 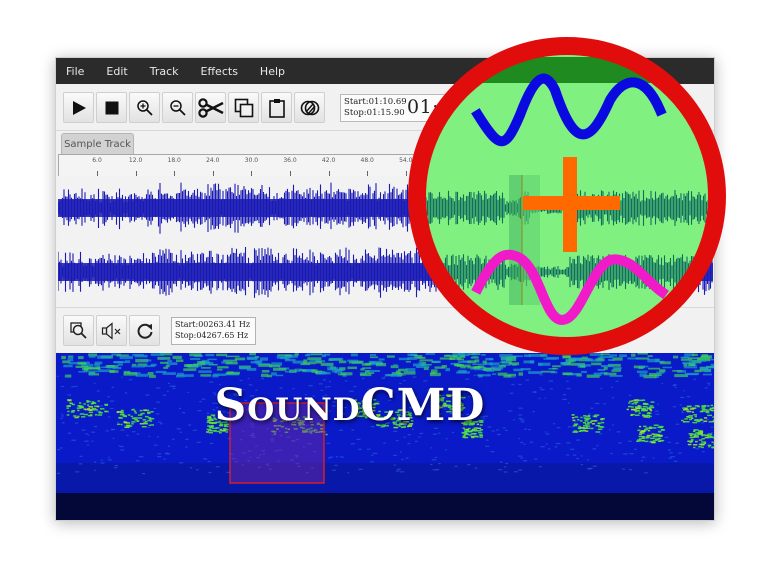 I want to click on play-icon, so click(x=79, y=107).